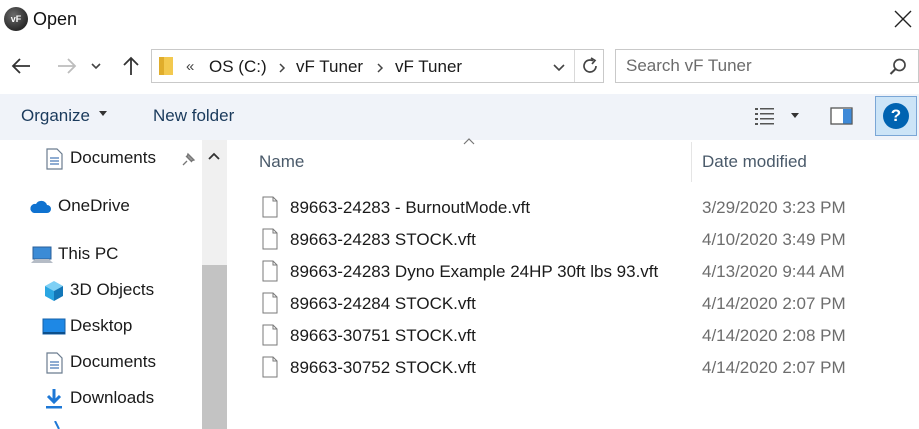  I want to click on close-button, so click(903, 19).